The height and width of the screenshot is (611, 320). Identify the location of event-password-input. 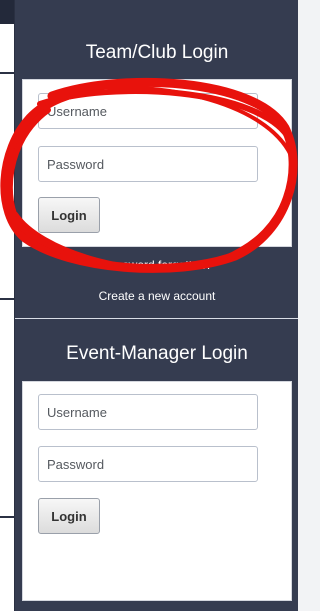
(148, 464).